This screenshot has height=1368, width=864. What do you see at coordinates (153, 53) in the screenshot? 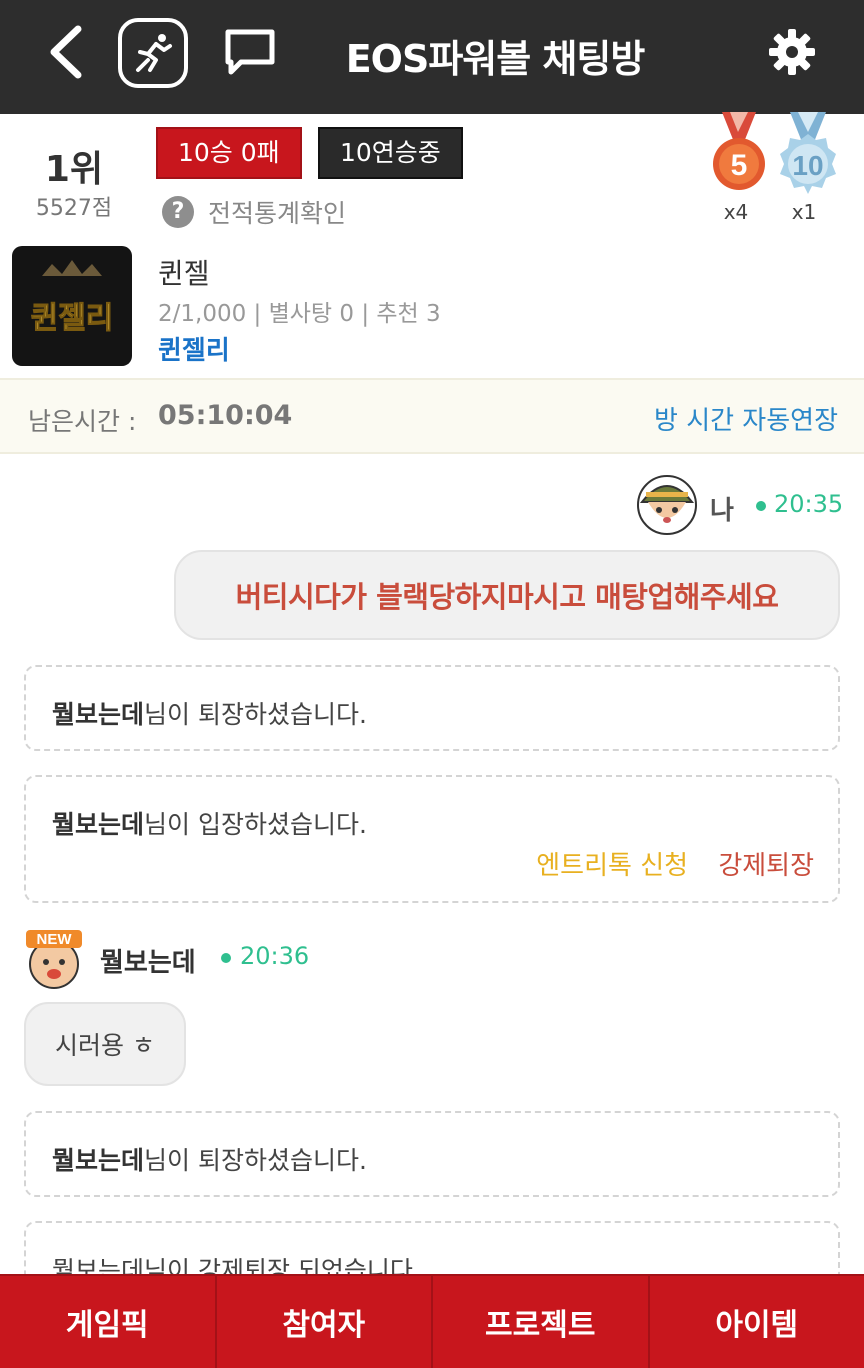
I see `running-icon` at bounding box center [153, 53].